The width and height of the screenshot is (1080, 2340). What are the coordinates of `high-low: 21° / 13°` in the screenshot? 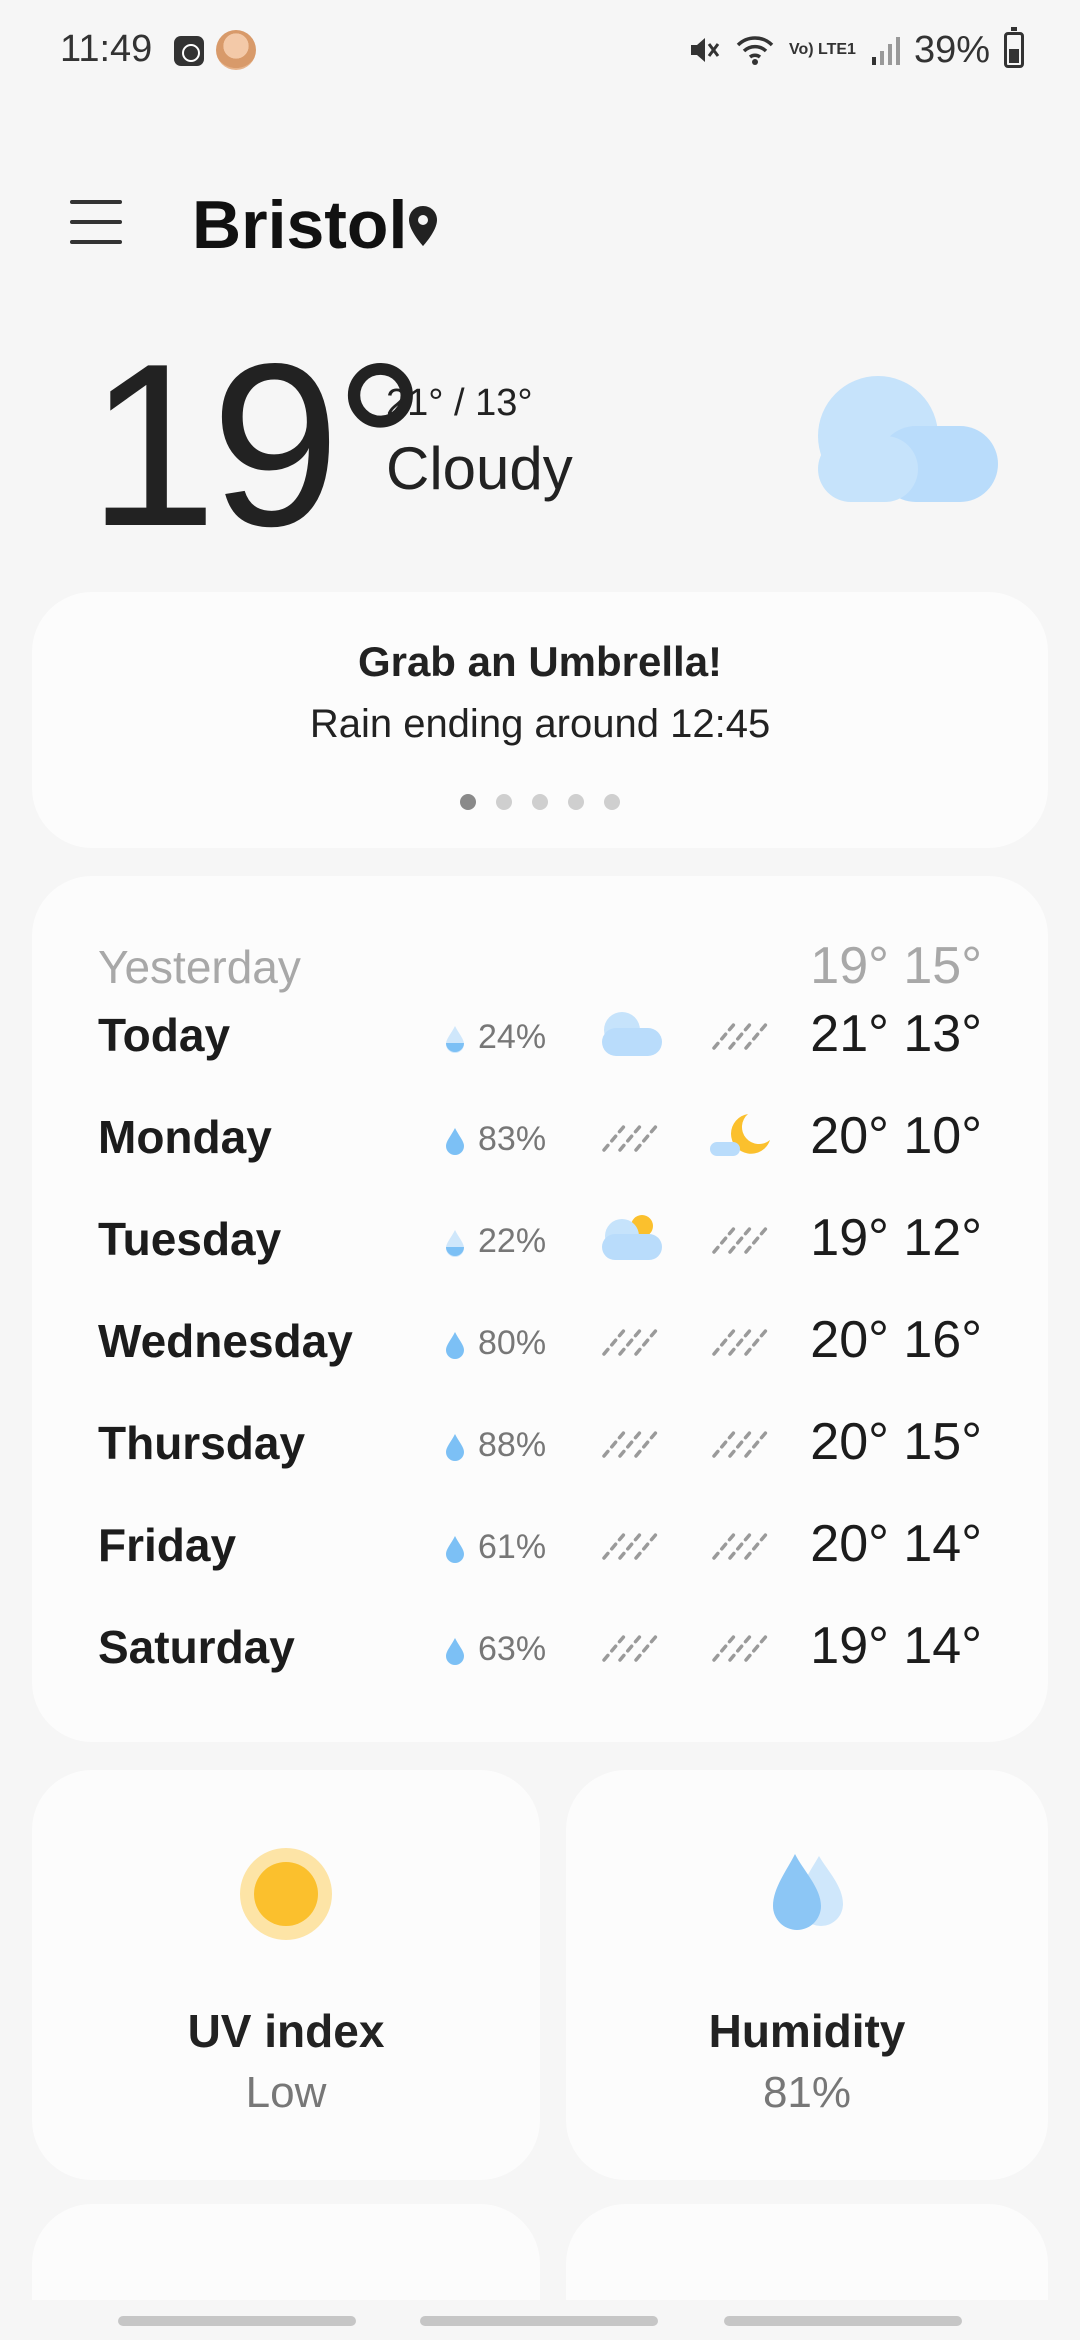 It's located at (459, 403).